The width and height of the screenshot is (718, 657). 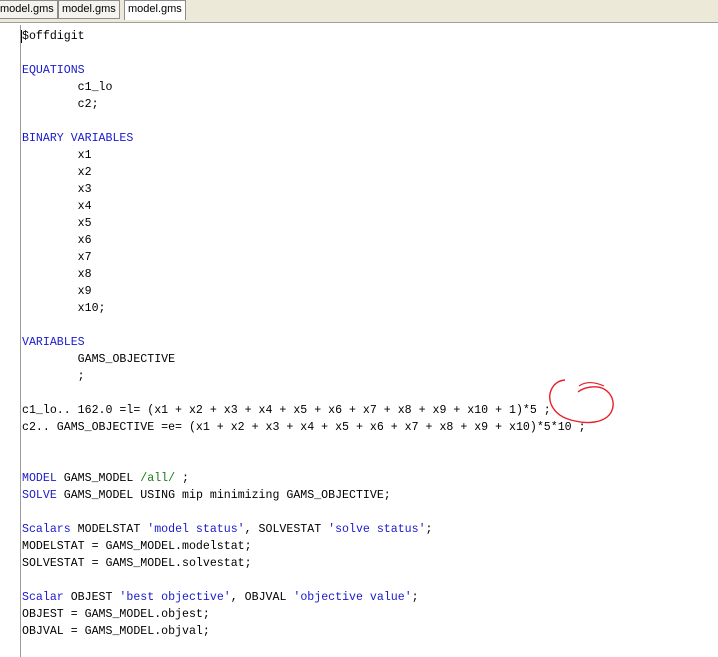 I want to click on code-line: x5, so click(x=57, y=223).